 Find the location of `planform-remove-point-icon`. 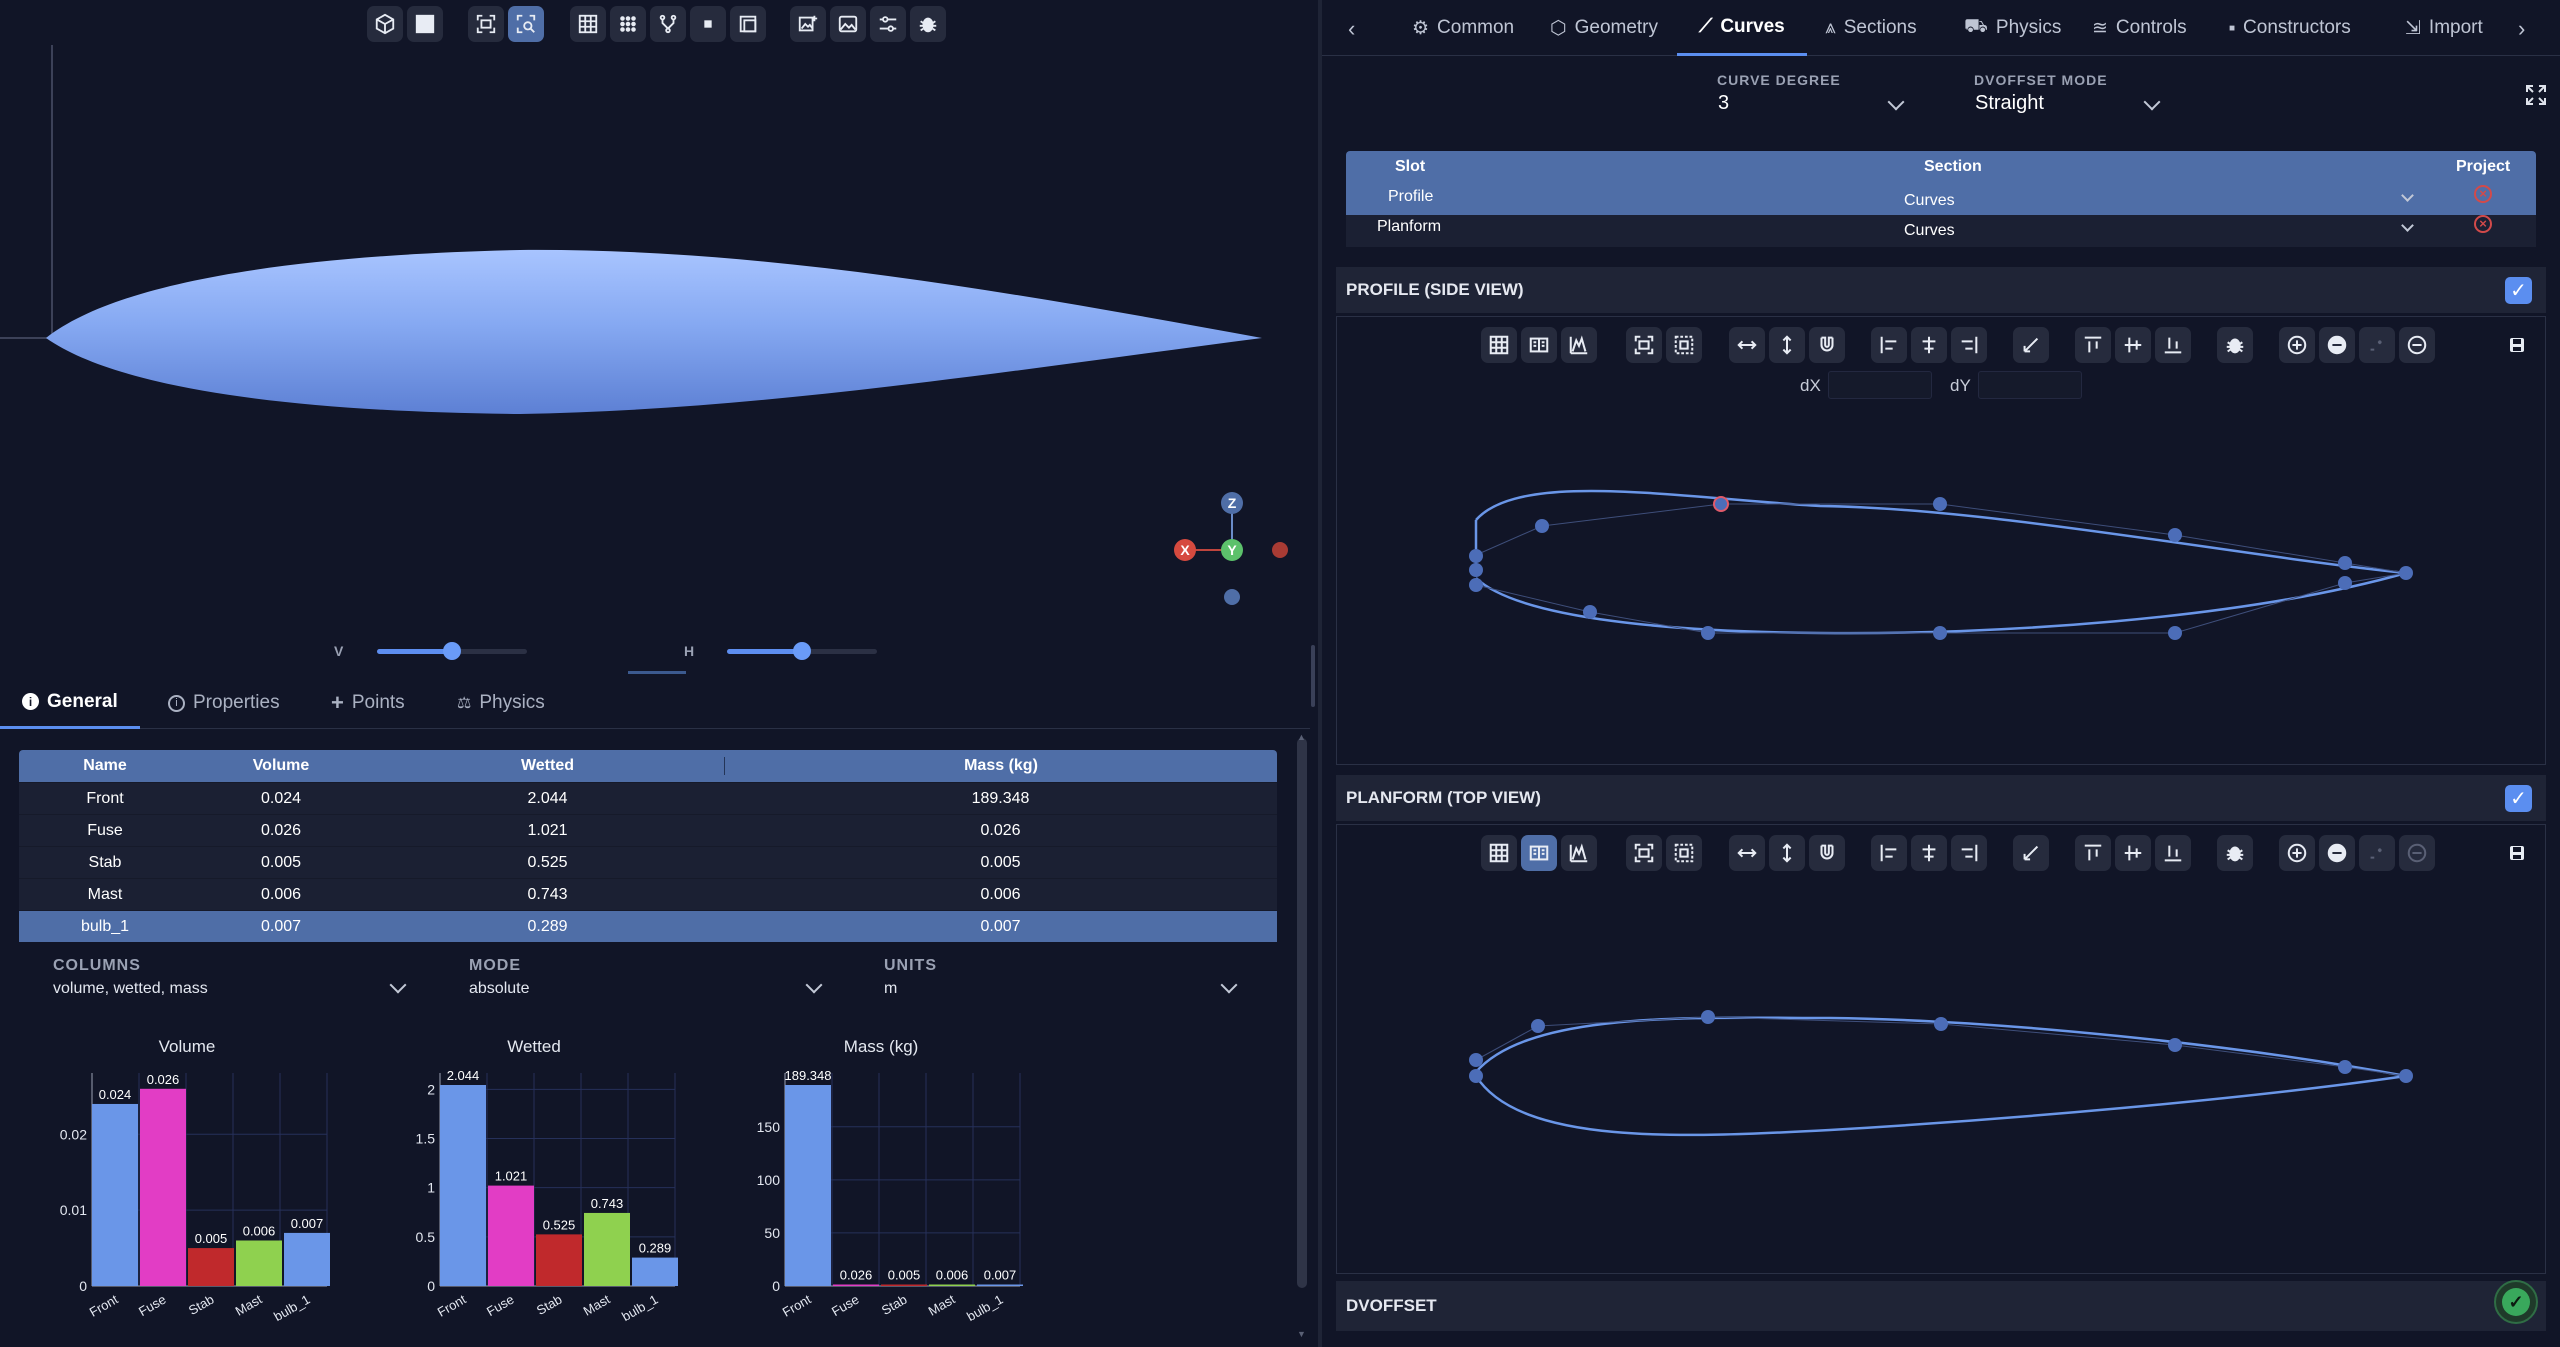

planform-remove-point-icon is located at coordinates (2337, 853).